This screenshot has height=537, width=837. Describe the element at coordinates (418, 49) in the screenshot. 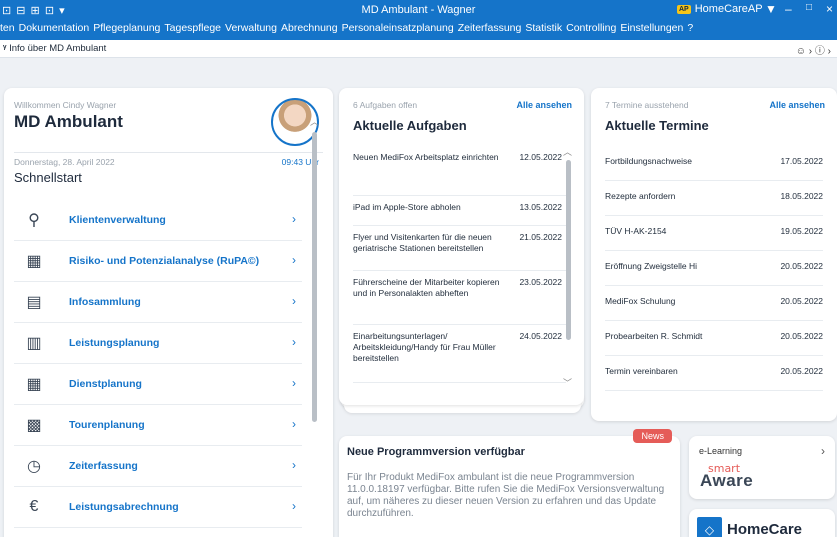

I see `info-bar: ᵞ Info über MD Ambulant ☺ › ⓘ ›` at that location.